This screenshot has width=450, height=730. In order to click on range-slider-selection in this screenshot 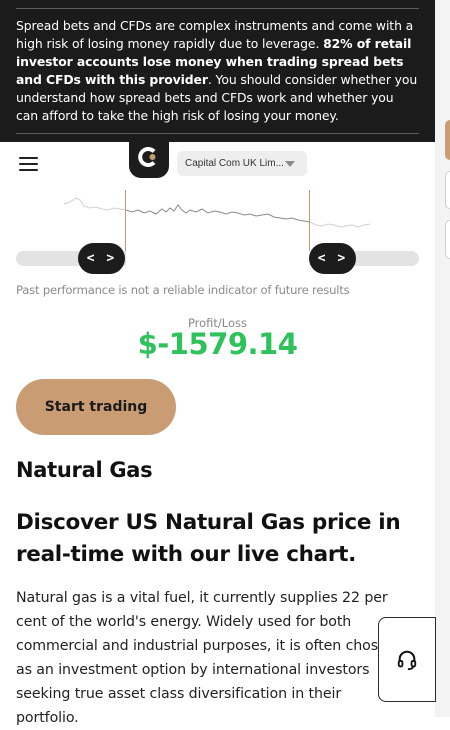, I will do `click(218, 258)`.